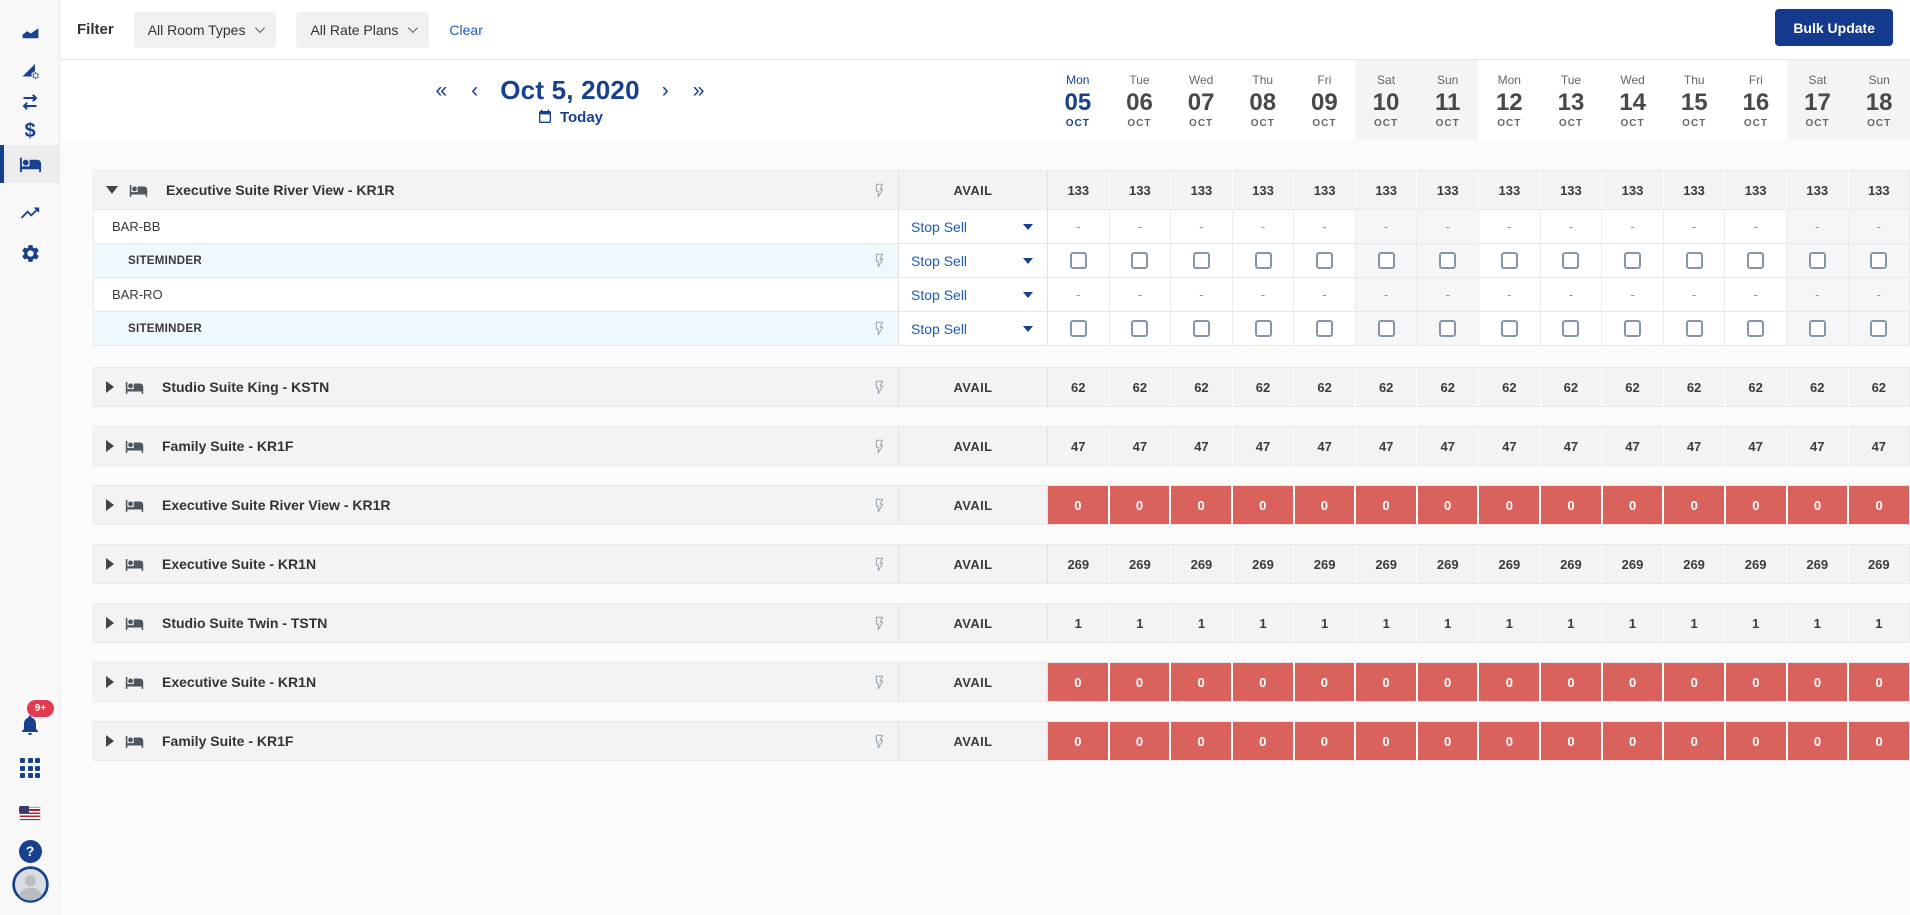 The width and height of the screenshot is (1910, 915). I want to click on collapse-caret-icon, so click(112, 190).